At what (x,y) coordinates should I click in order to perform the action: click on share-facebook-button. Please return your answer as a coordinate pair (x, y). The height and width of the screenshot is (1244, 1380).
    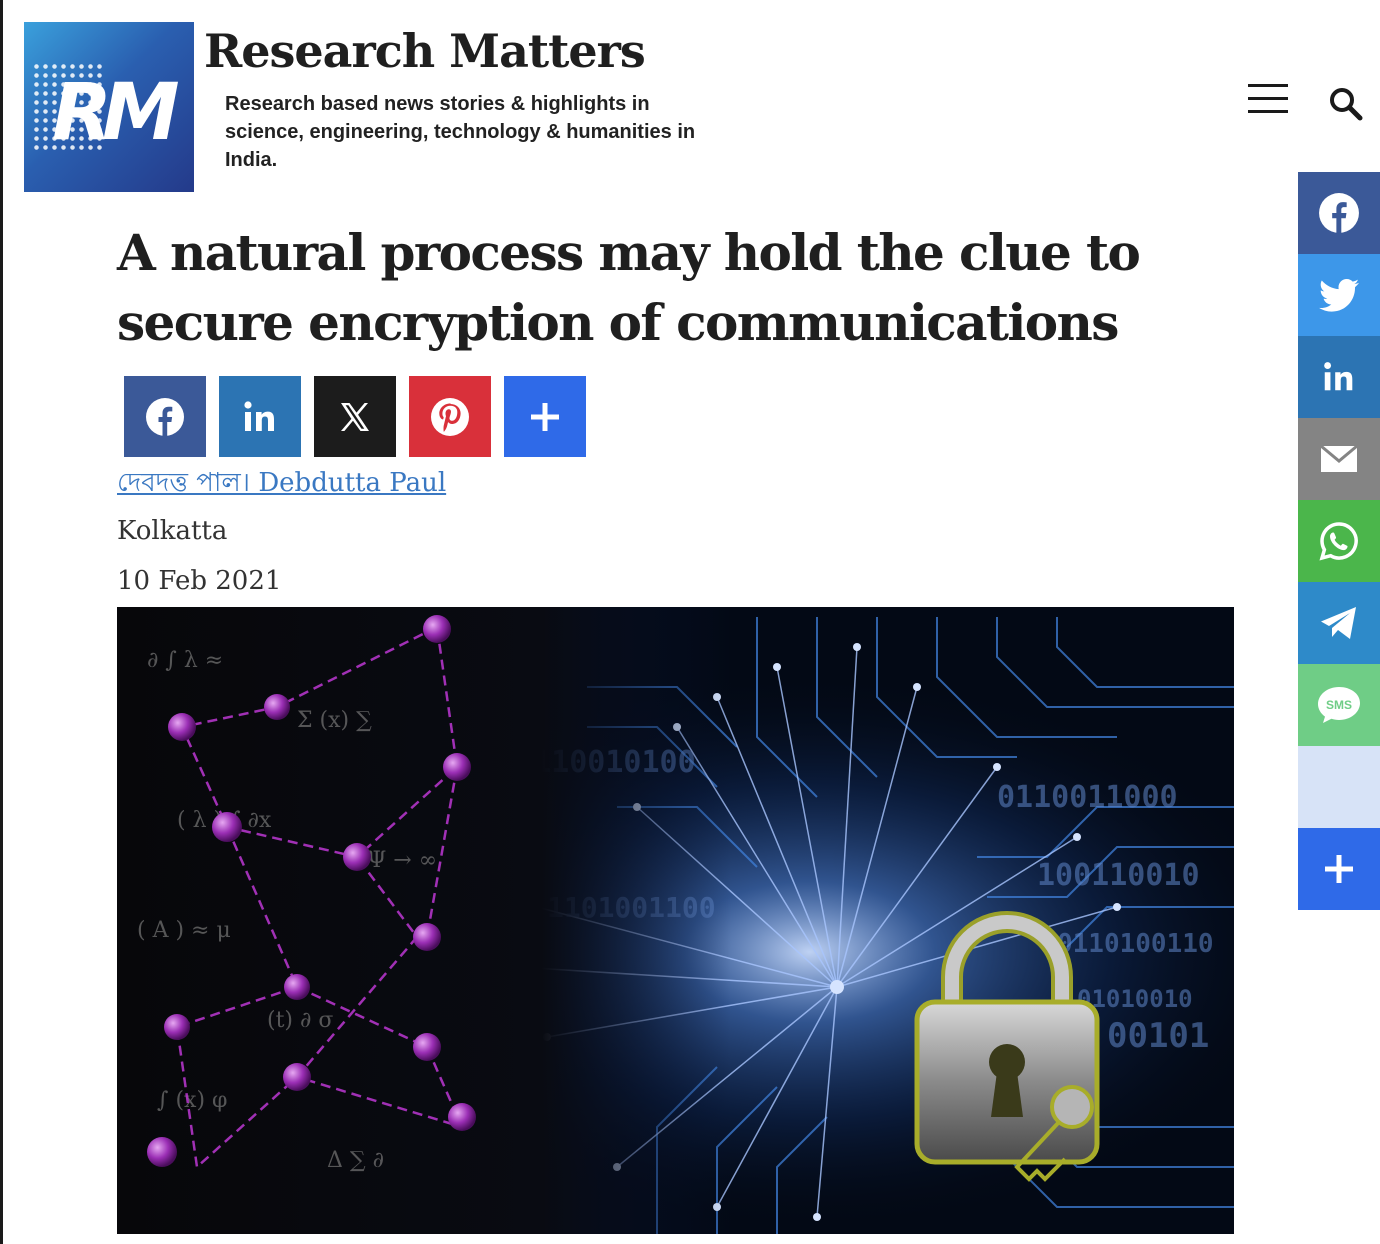
    Looking at the image, I should click on (165, 416).